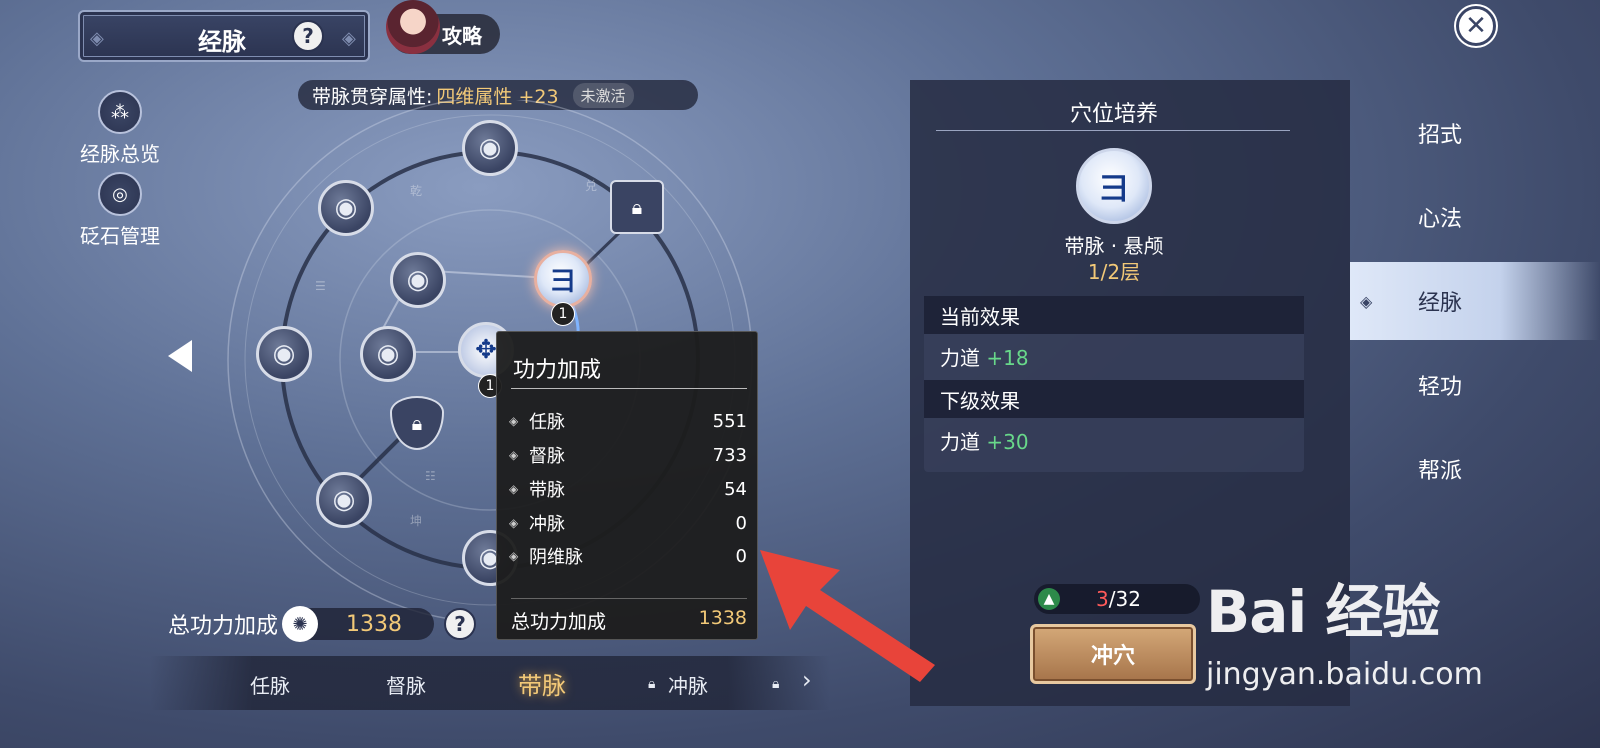 This screenshot has width=1600, height=748. I want to click on nav-bangpai: 帮派, so click(1475, 469).